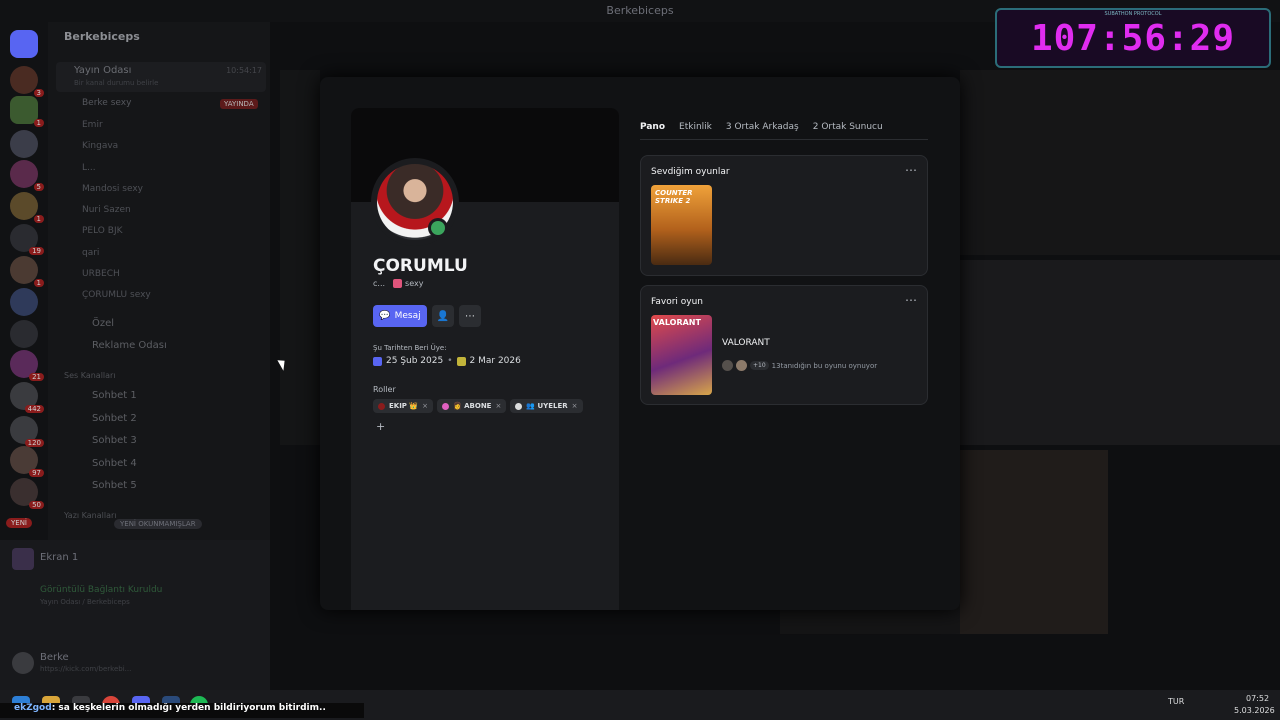 This screenshot has height=720, width=1280. Describe the element at coordinates (848, 127) in the screenshot. I see `tab-mutual-servers: 2 Ortak Sunucu` at that location.